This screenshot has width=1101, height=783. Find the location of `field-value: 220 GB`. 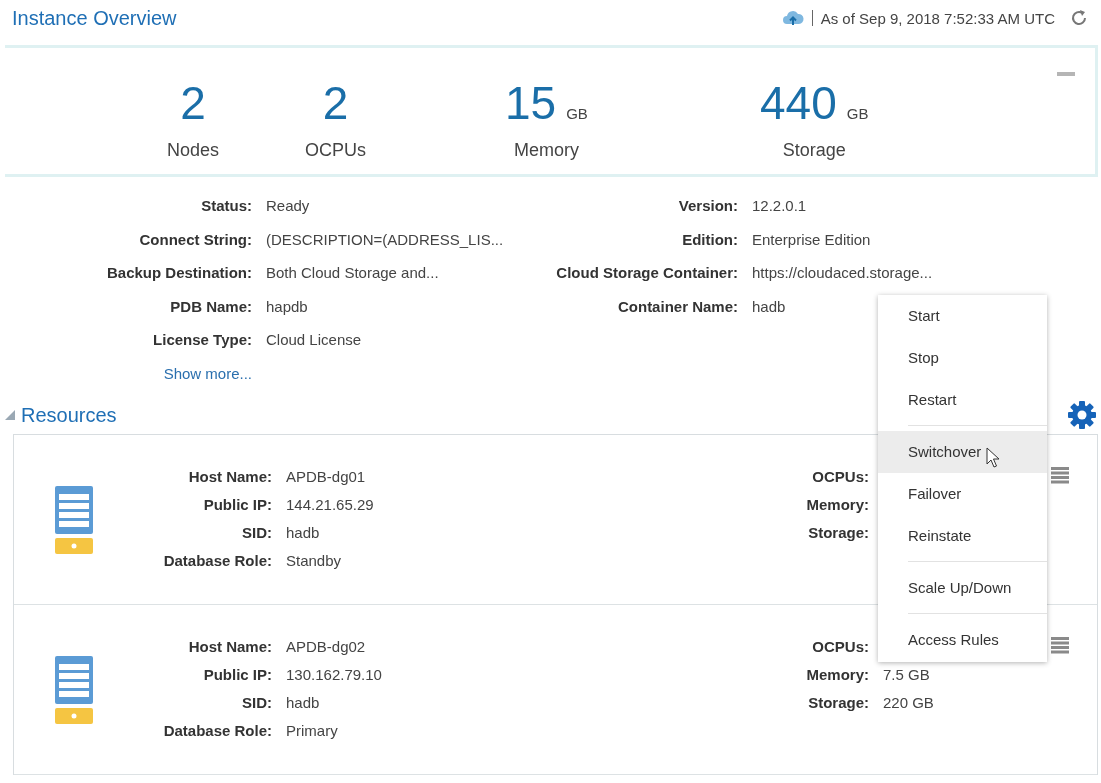

field-value: 220 GB is located at coordinates (909, 703).